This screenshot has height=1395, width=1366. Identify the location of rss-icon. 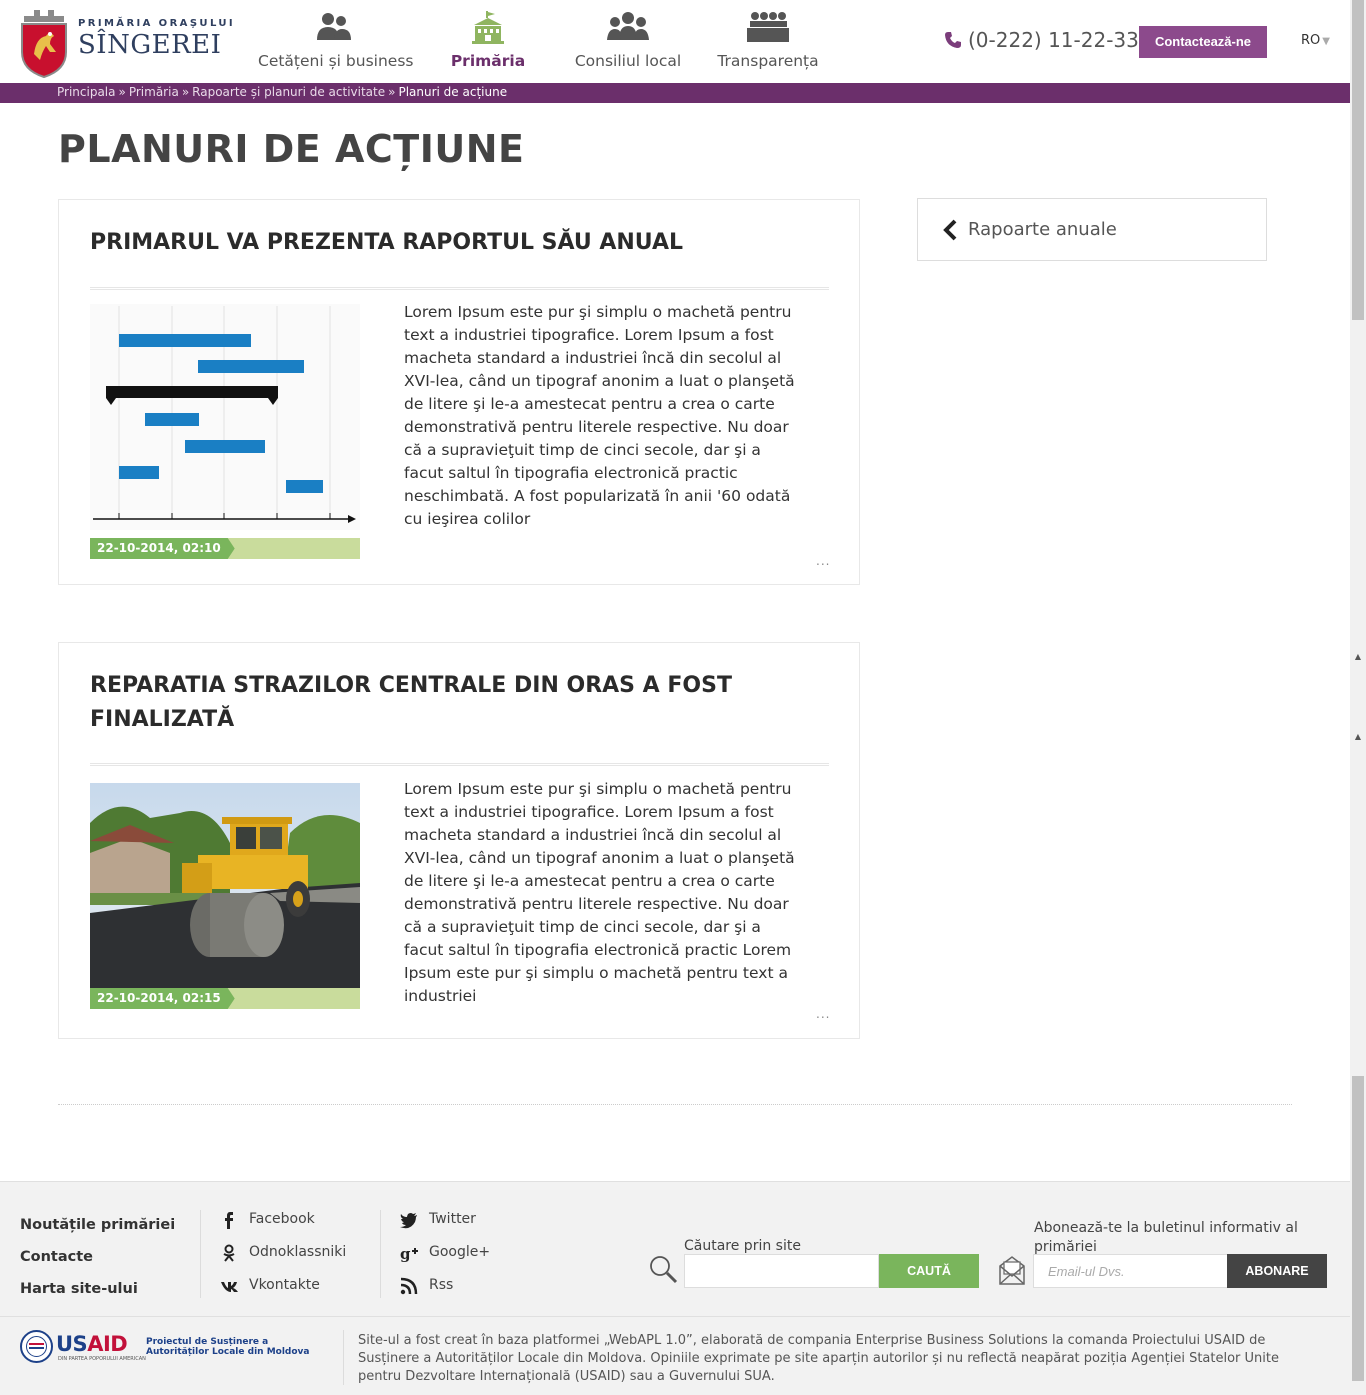
(409, 1286).